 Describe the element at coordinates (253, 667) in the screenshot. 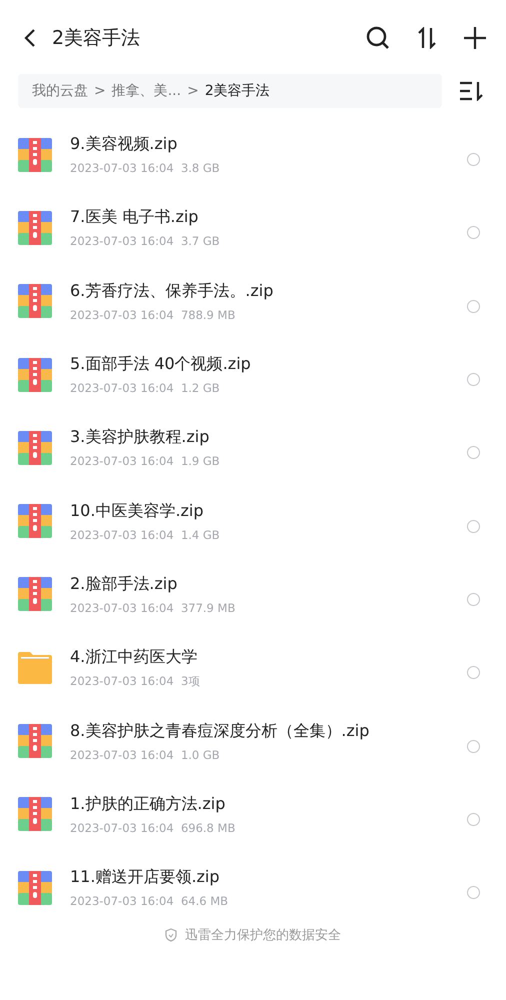

I see `file-row: 4.浙江中药医大学 2023-07-03 16:04 3项` at that location.